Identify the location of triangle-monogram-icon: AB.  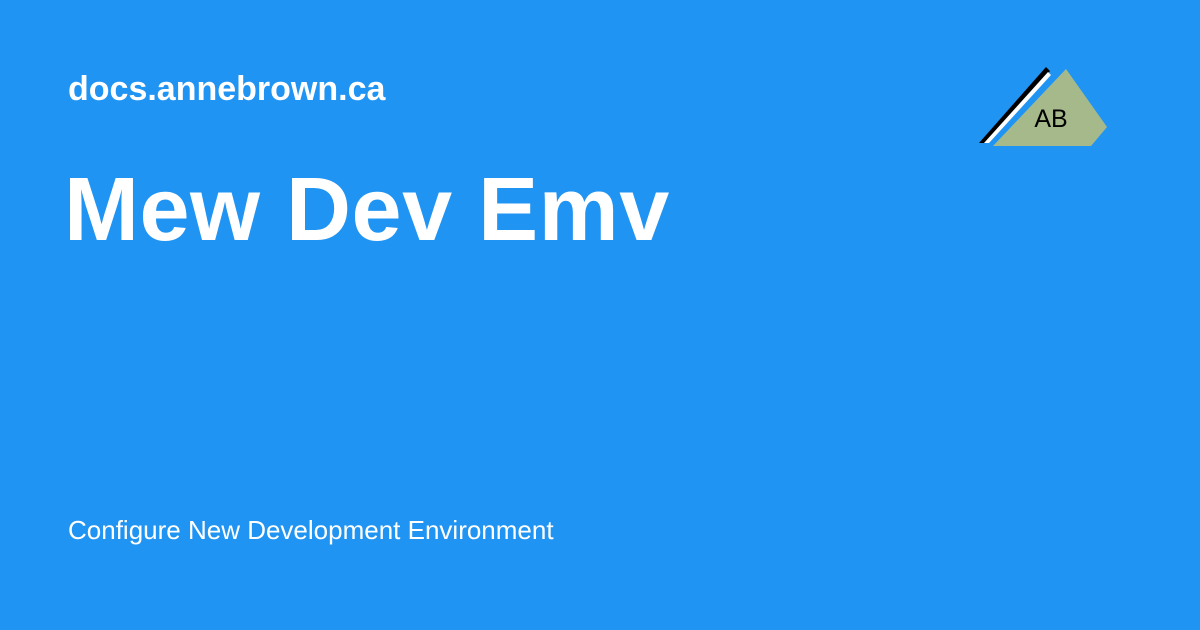
(1043, 106).